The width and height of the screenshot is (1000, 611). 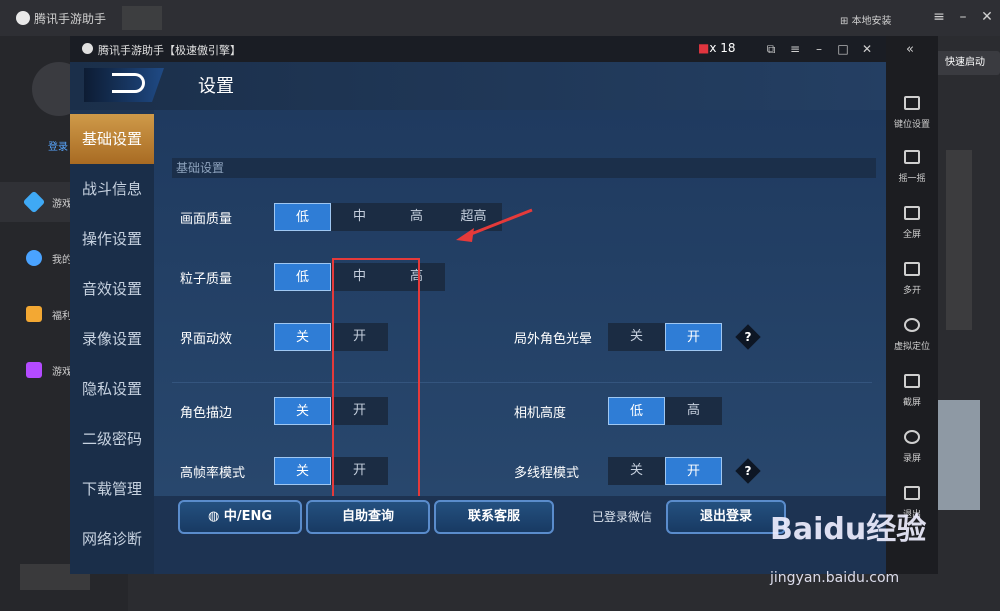 I want to click on right-toolbar: « 键位设置 摇一摇 全屏 多开 虚拟定位 截屏 录屏 退出, so click(x=912, y=305).